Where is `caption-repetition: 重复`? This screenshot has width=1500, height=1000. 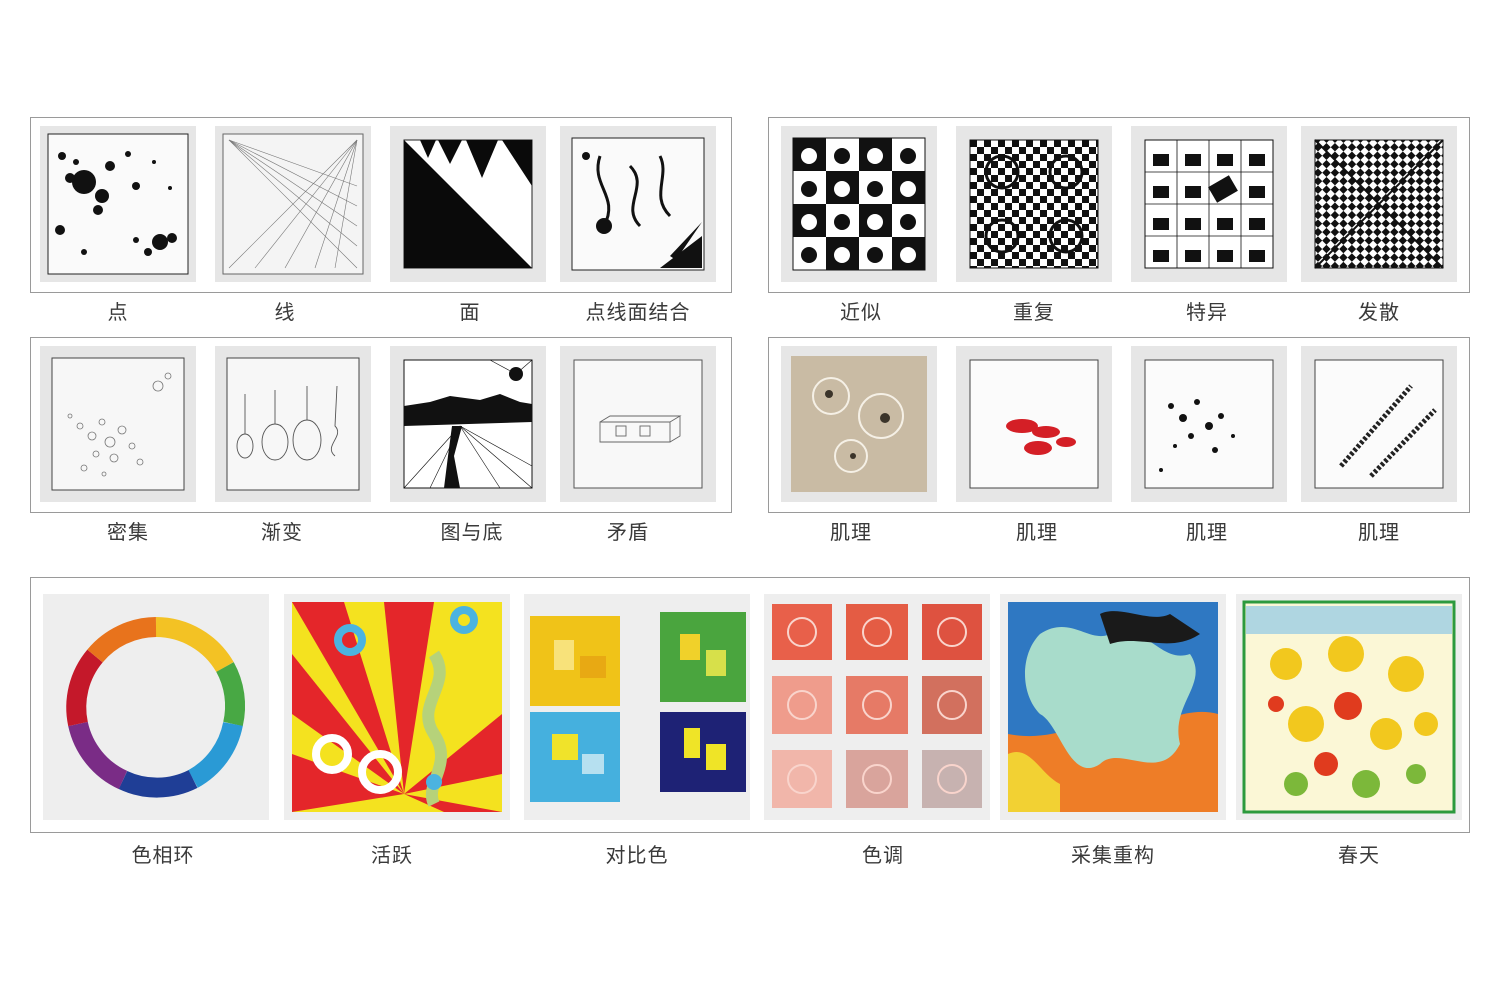
caption-repetition: 重复 is located at coordinates (1034, 312).